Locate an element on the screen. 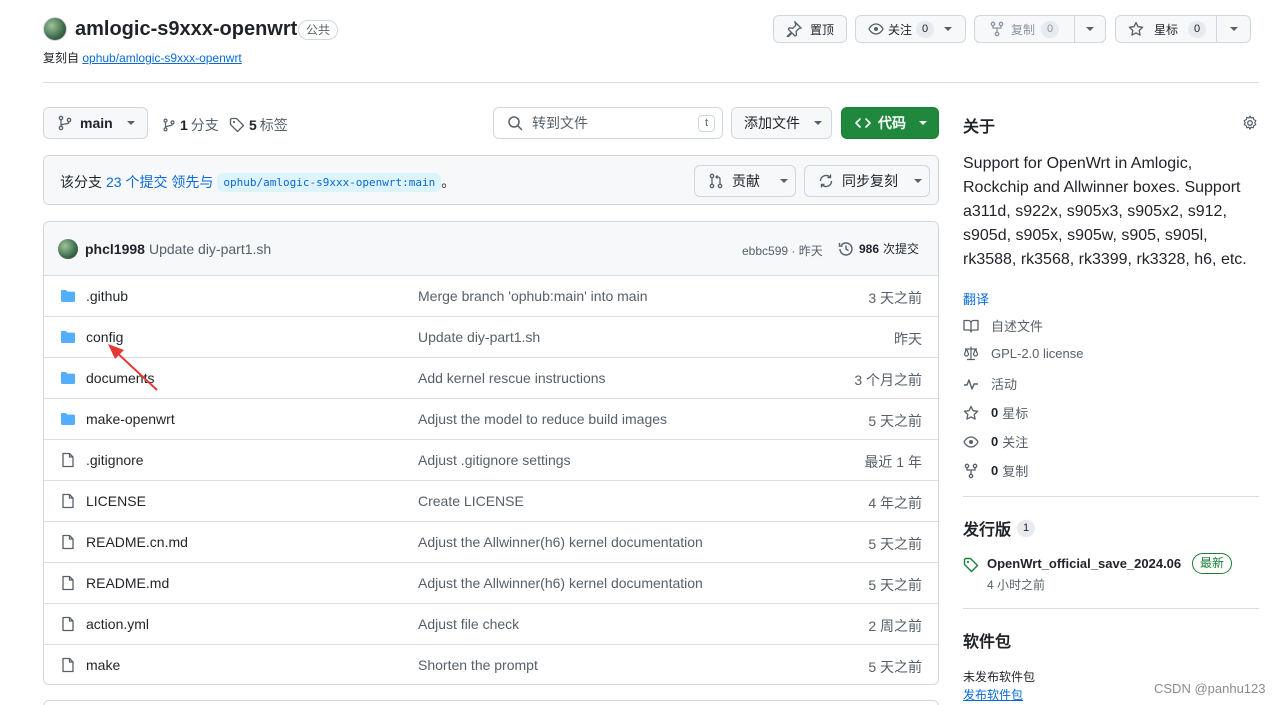  file-row: action.yml Adjust file check 2 周之前 is located at coordinates (491, 623).